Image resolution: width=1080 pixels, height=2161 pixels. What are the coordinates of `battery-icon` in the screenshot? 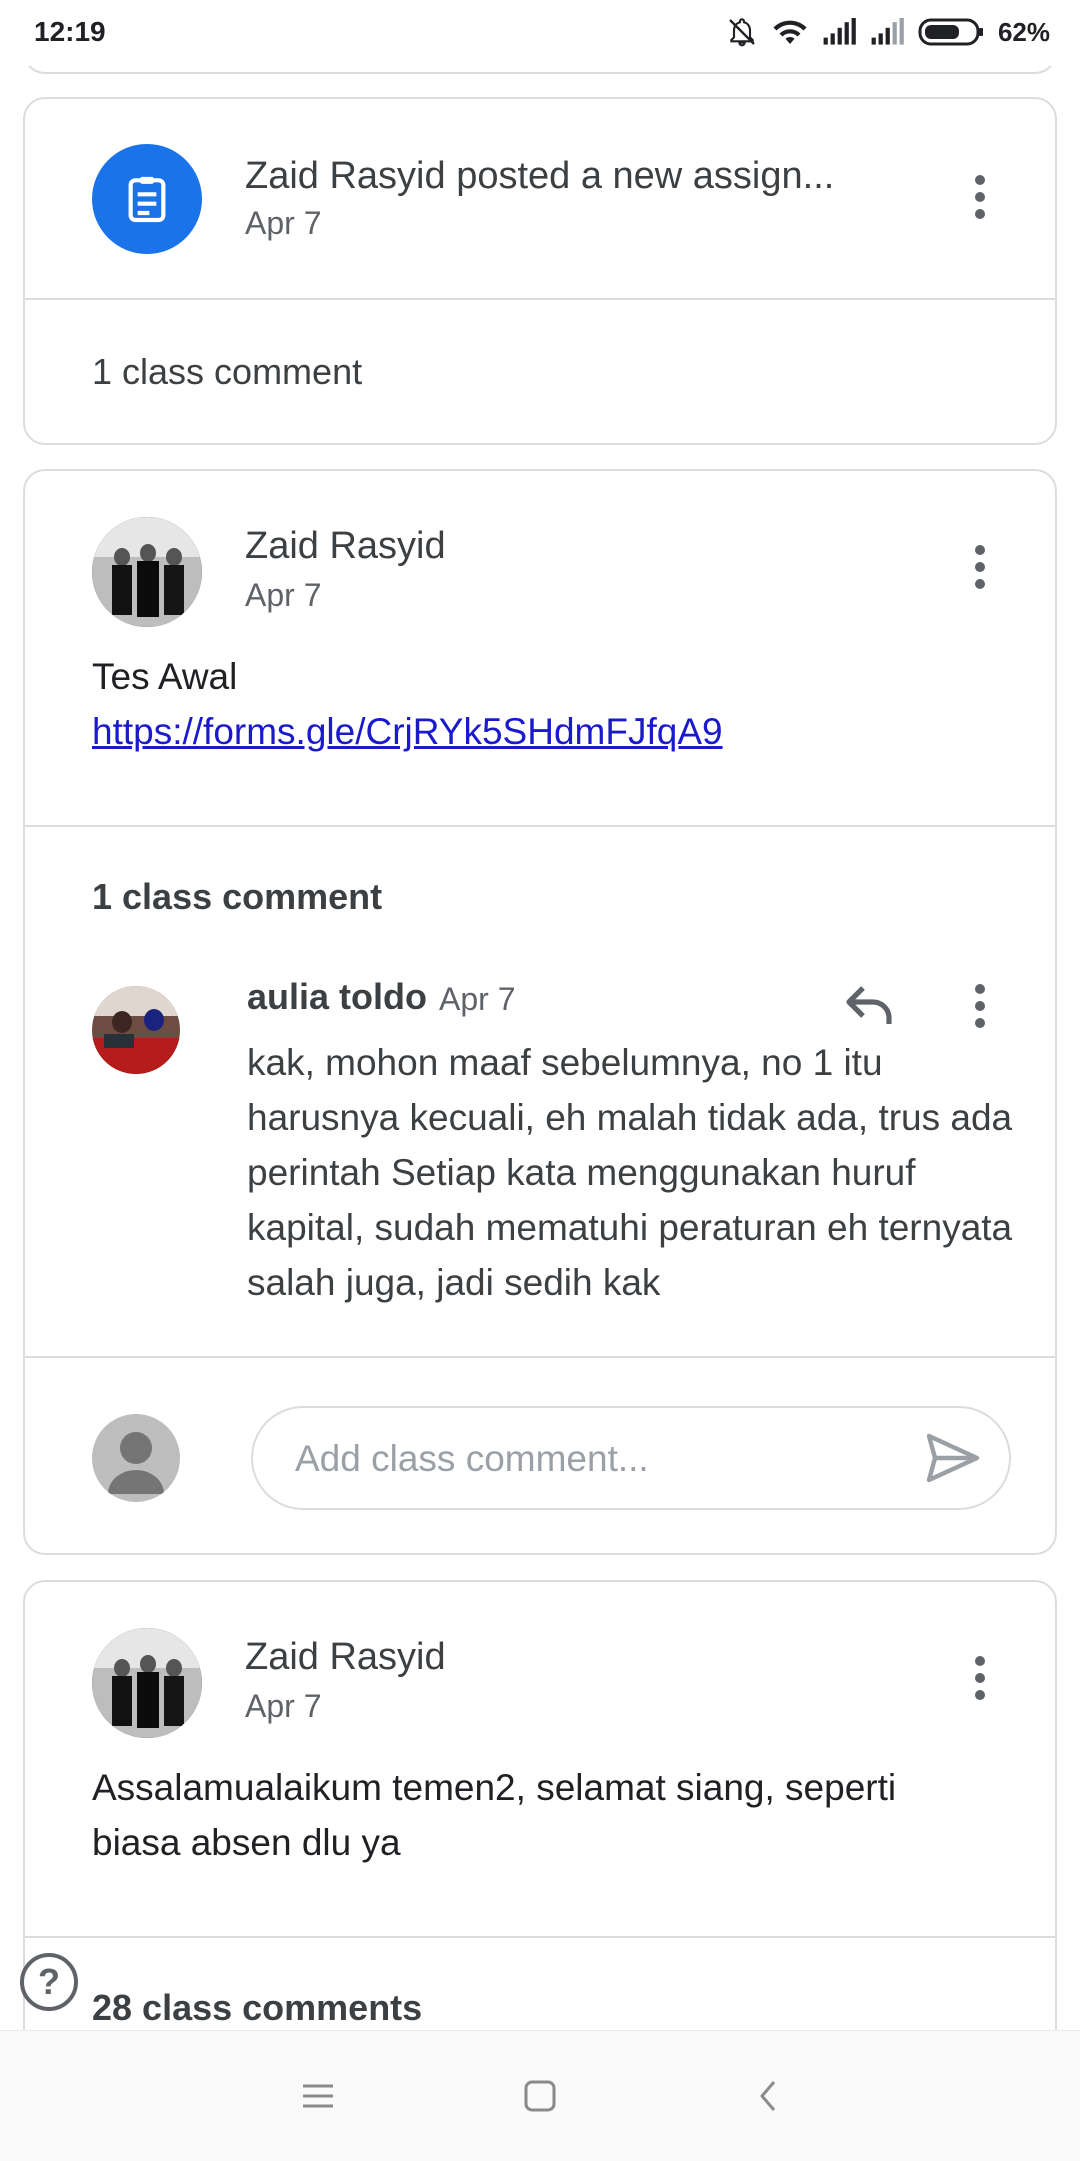 It's located at (950, 32).